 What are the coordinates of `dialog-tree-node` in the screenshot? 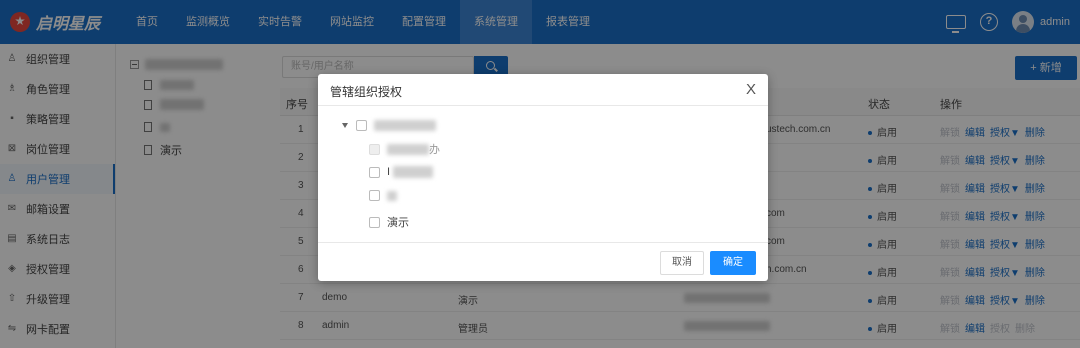 It's located at (383, 195).